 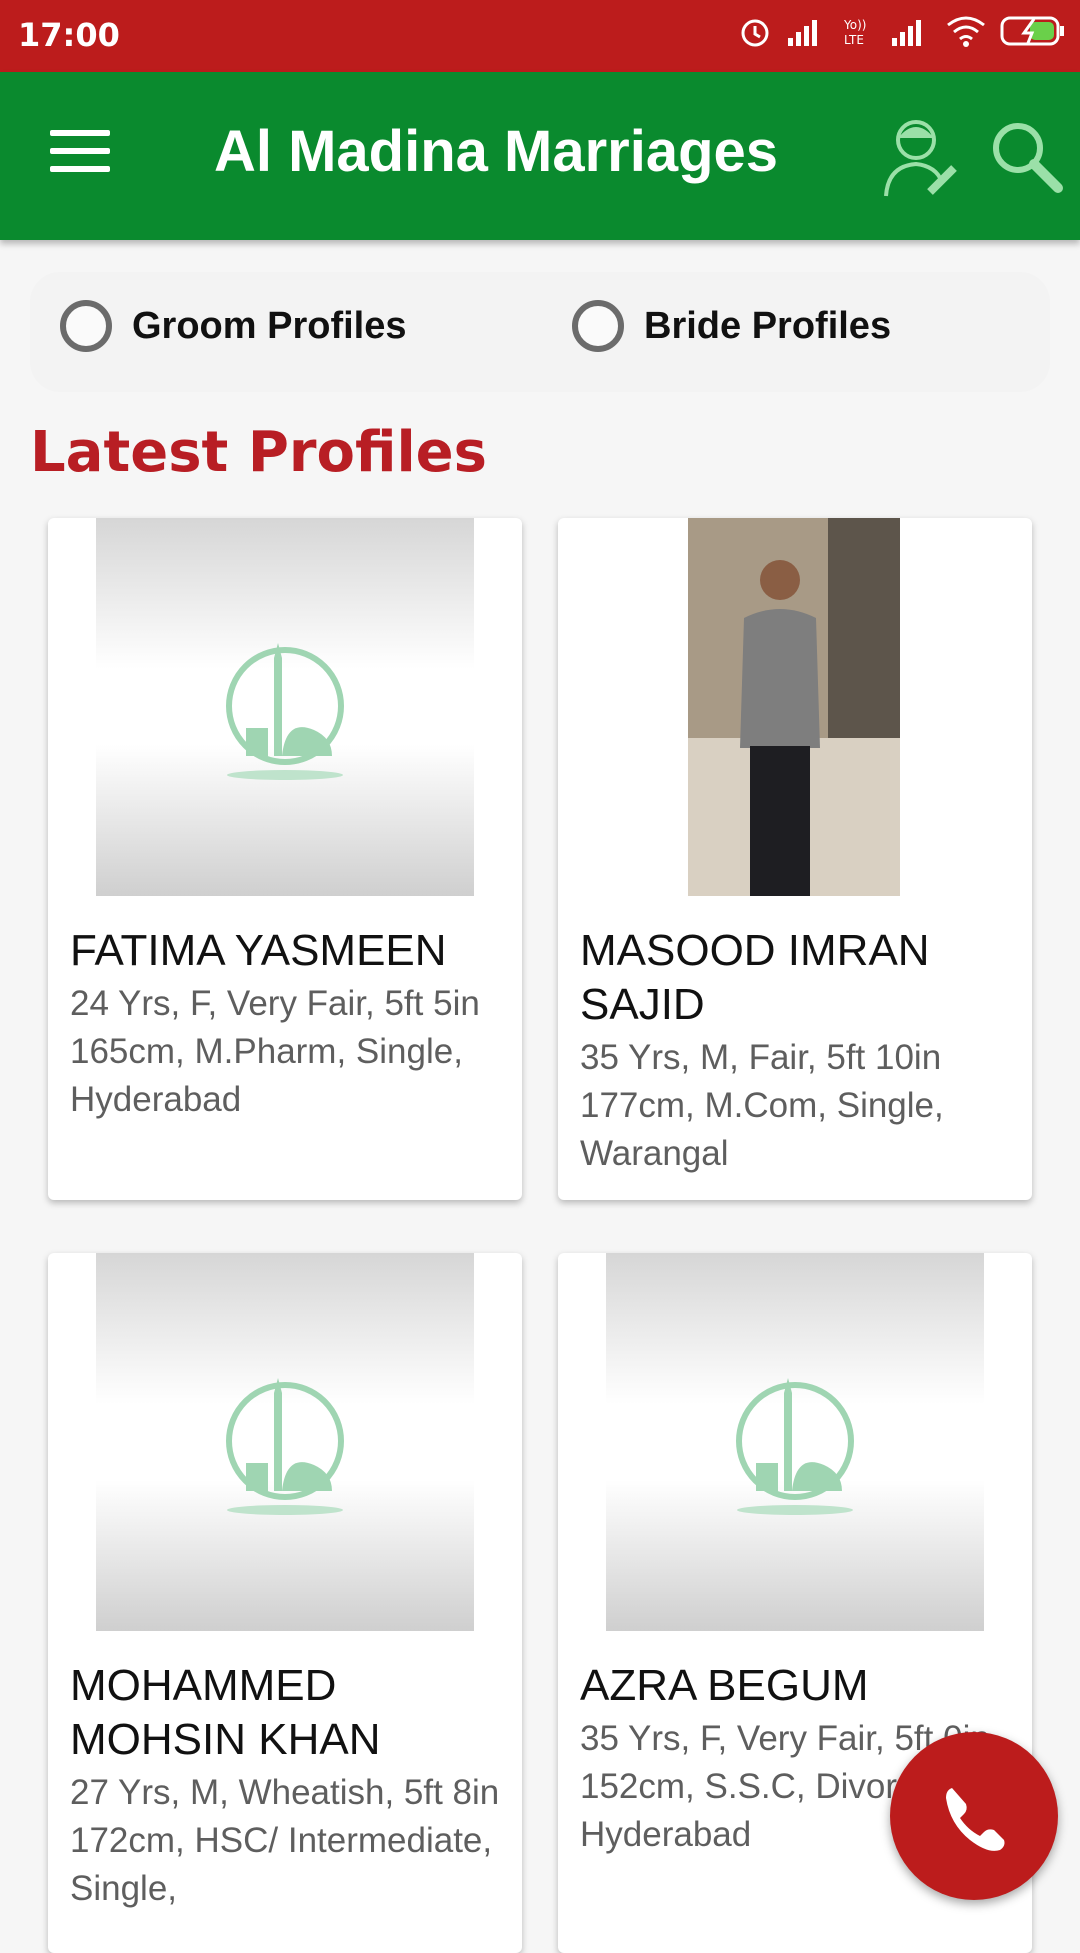 What do you see at coordinates (975, 1819) in the screenshot?
I see `phone-icon` at bounding box center [975, 1819].